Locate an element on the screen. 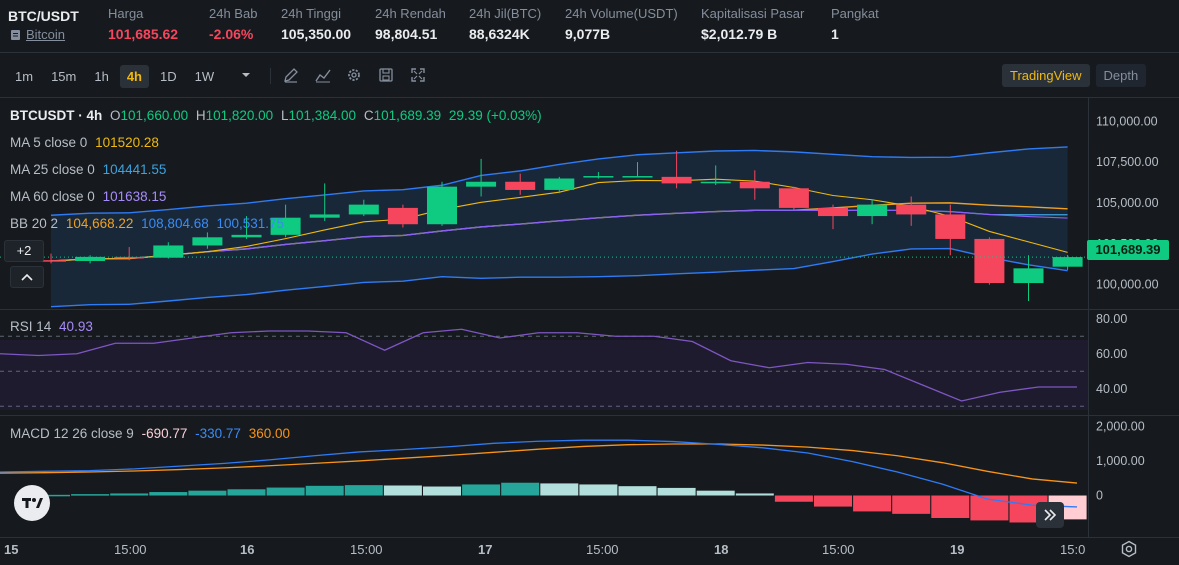 This screenshot has width=1179, height=565. ma5-legend: MA 5 close 0 101520.28 is located at coordinates (84, 142).